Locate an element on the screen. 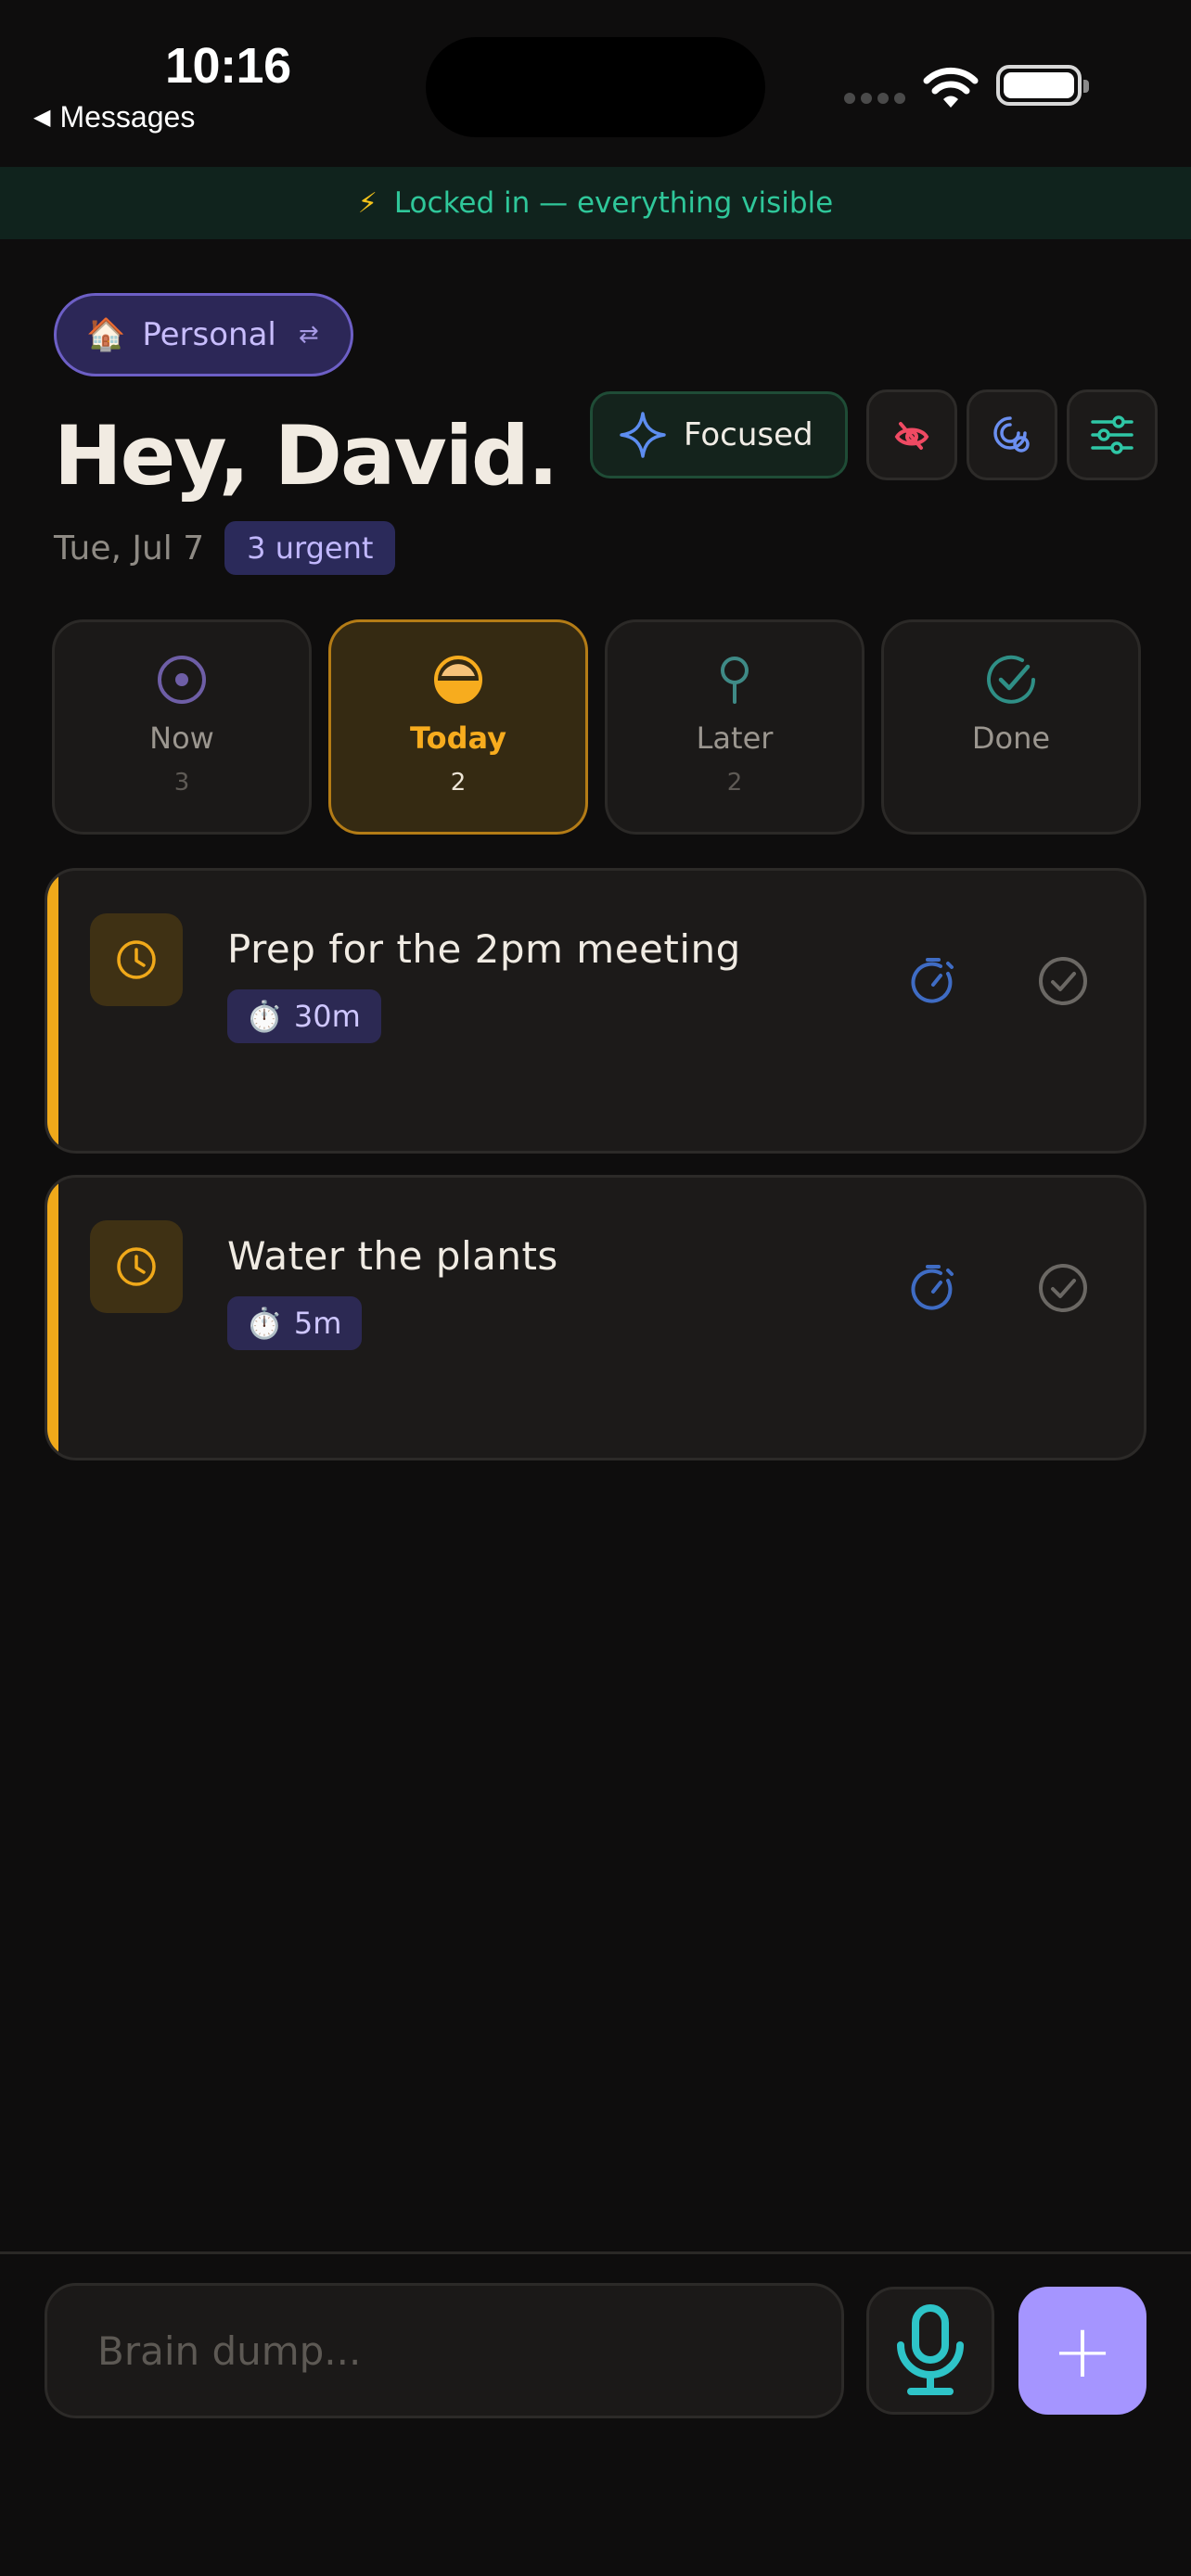 The width and height of the screenshot is (1191, 2576). voice-input-button is located at coordinates (930, 2351).